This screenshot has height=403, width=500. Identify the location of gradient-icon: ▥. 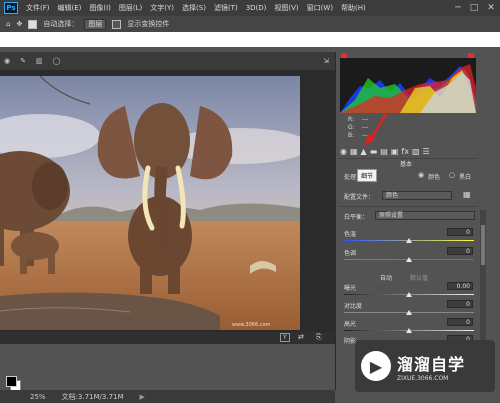
(39, 61).